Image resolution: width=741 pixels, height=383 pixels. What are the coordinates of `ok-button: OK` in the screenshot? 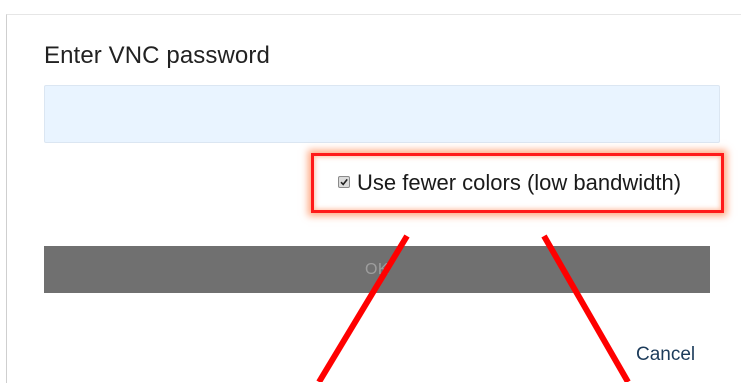 It's located at (377, 269).